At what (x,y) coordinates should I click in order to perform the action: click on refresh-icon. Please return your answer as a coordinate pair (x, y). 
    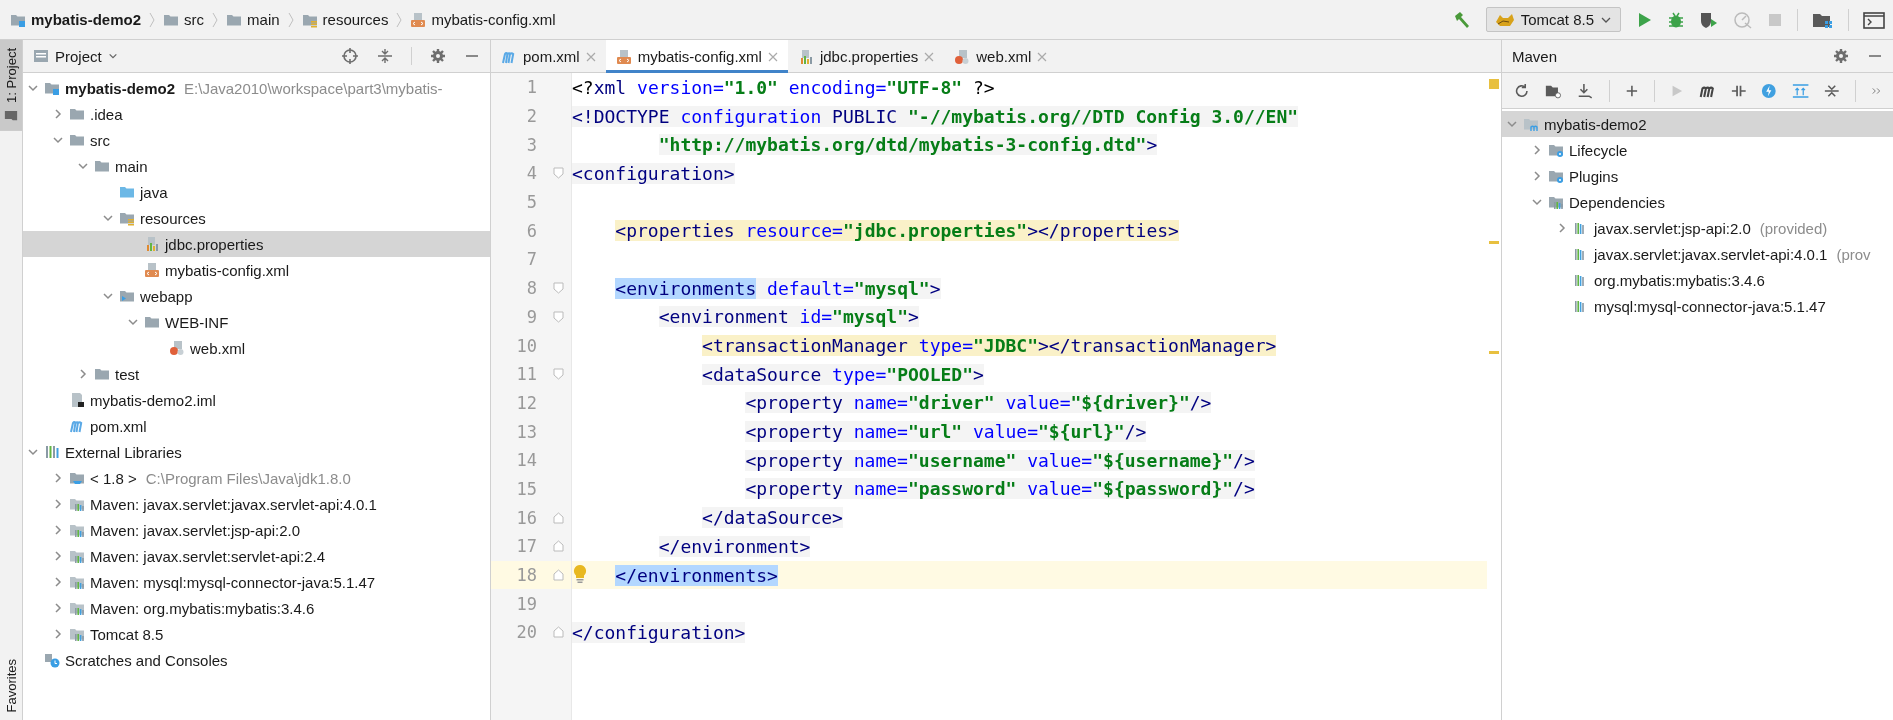
    Looking at the image, I should click on (1522, 90).